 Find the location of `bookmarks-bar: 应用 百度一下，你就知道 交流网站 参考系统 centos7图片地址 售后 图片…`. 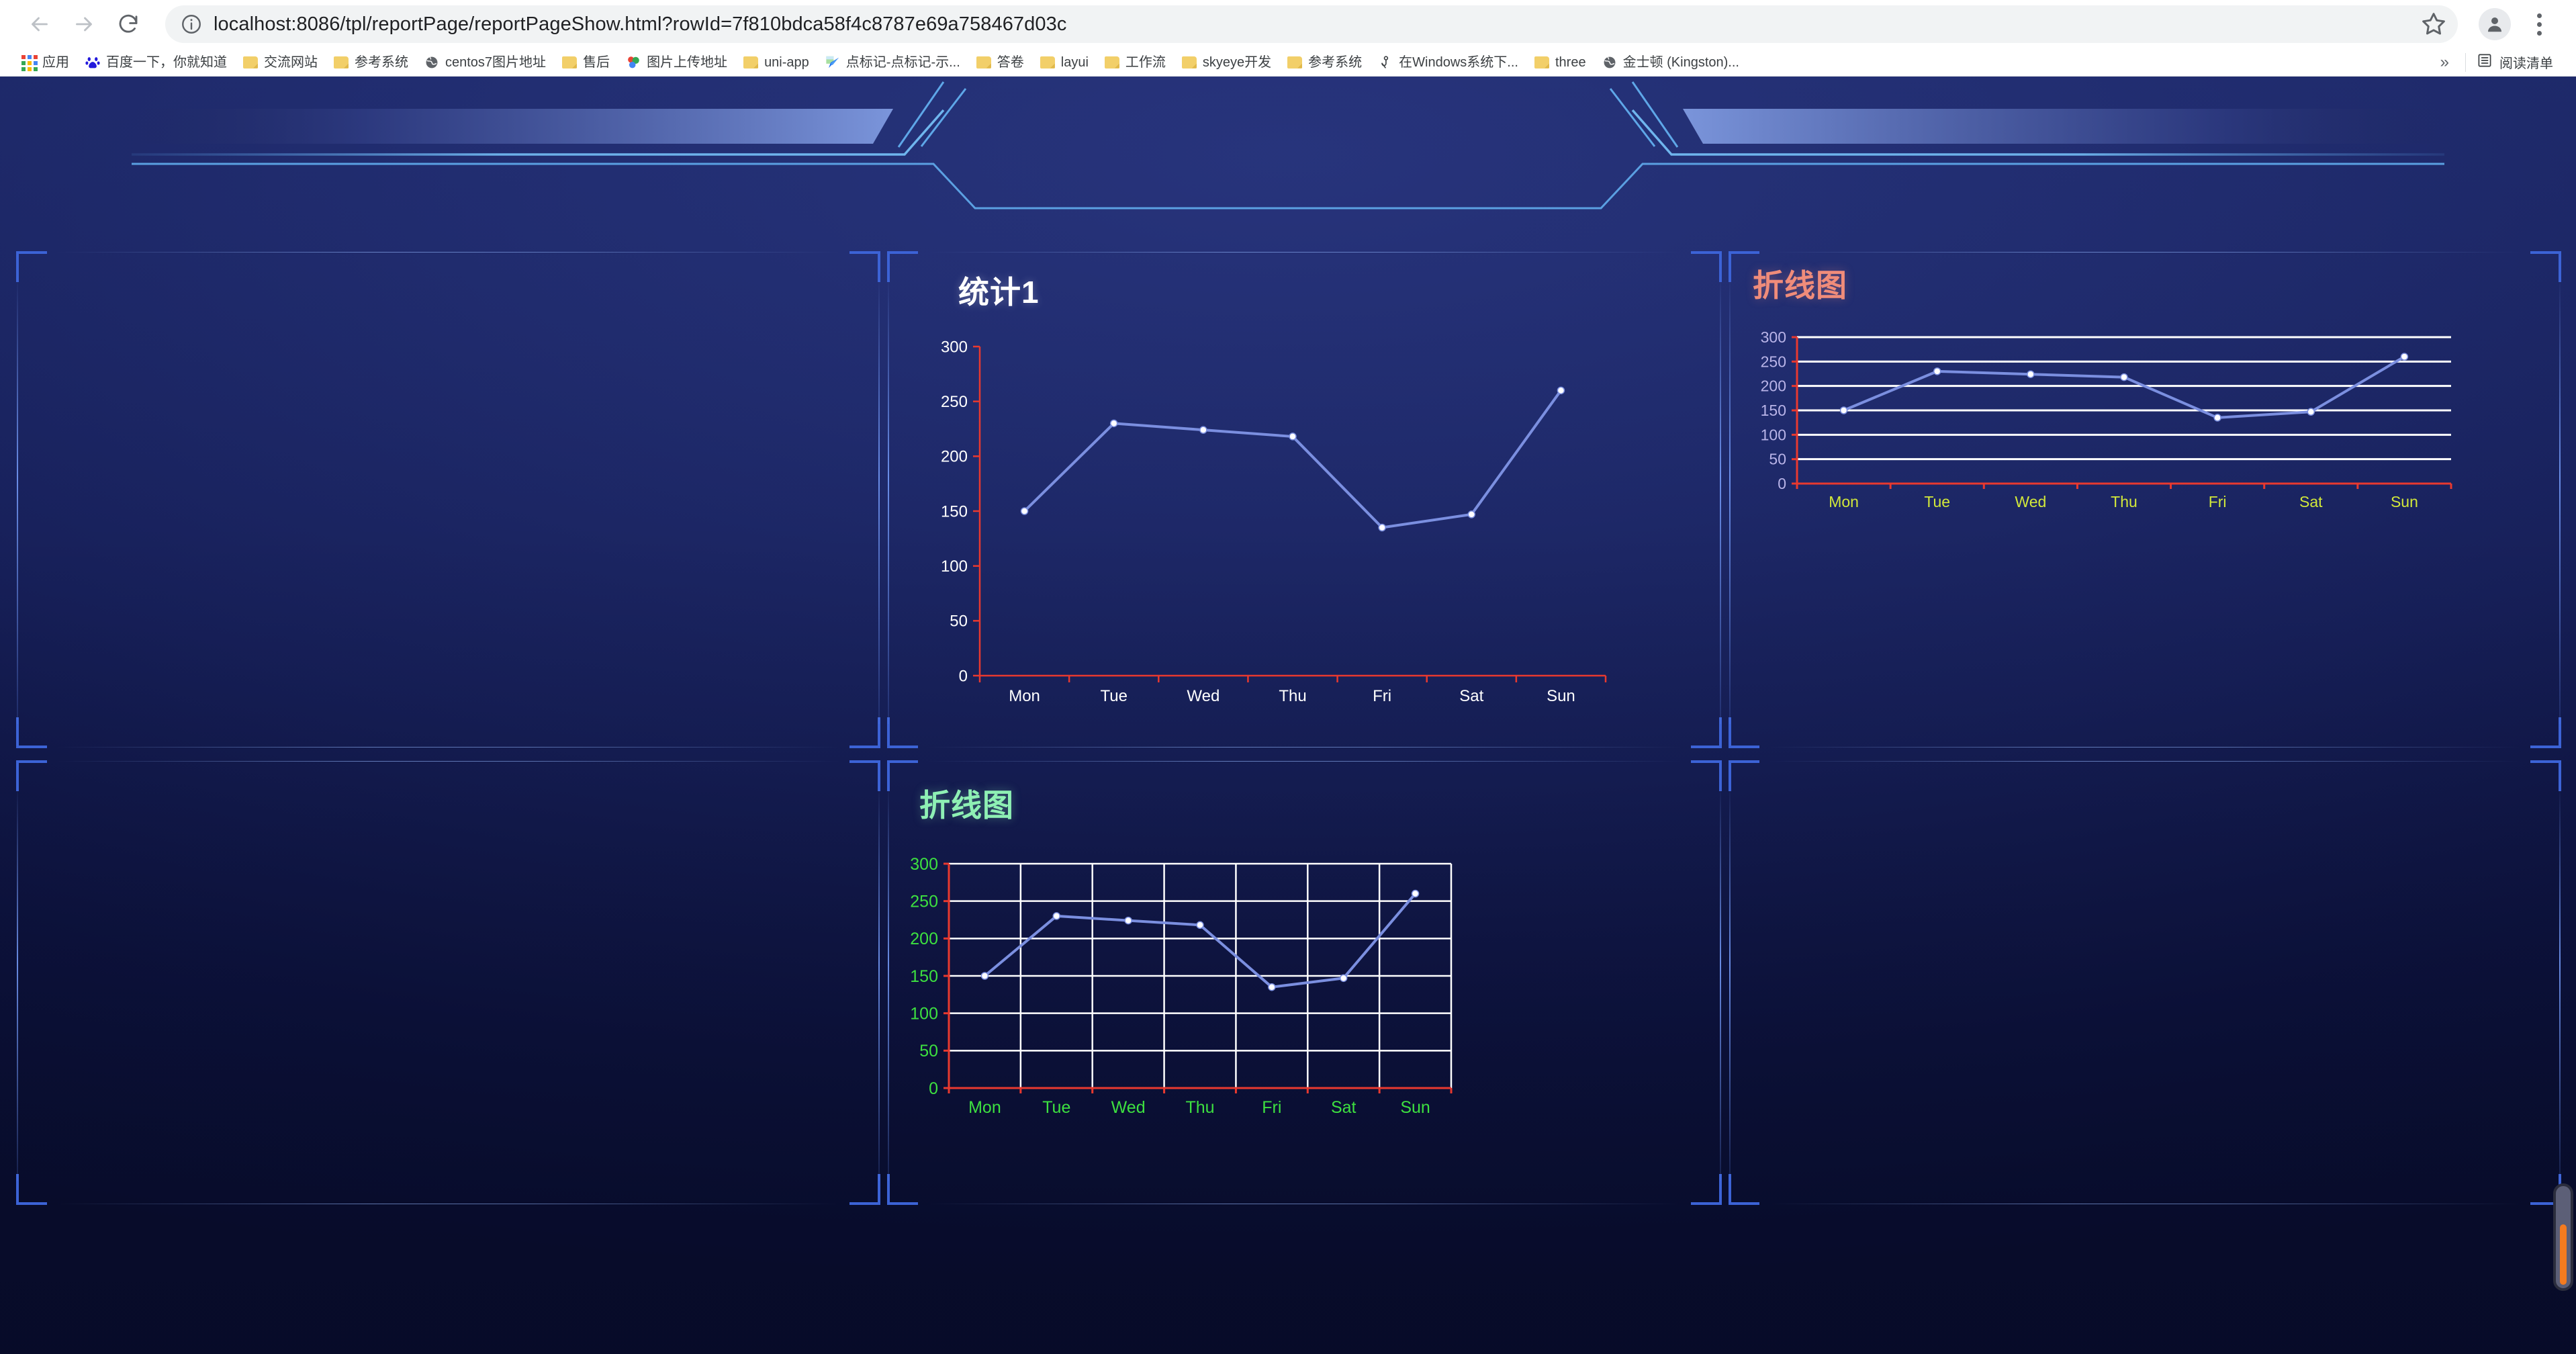

bookmarks-bar: 应用 百度一下，你就知道 交流网站 参考系统 centos7图片地址 售后 图片… is located at coordinates (1288, 62).